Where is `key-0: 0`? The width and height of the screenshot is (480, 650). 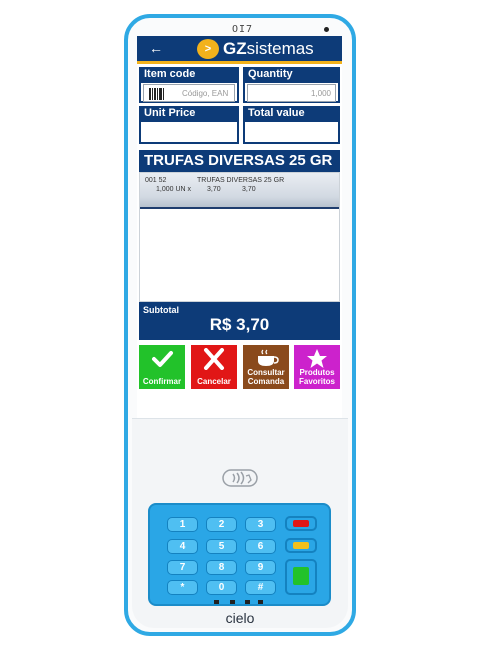
key-0: 0 is located at coordinates (221, 587).